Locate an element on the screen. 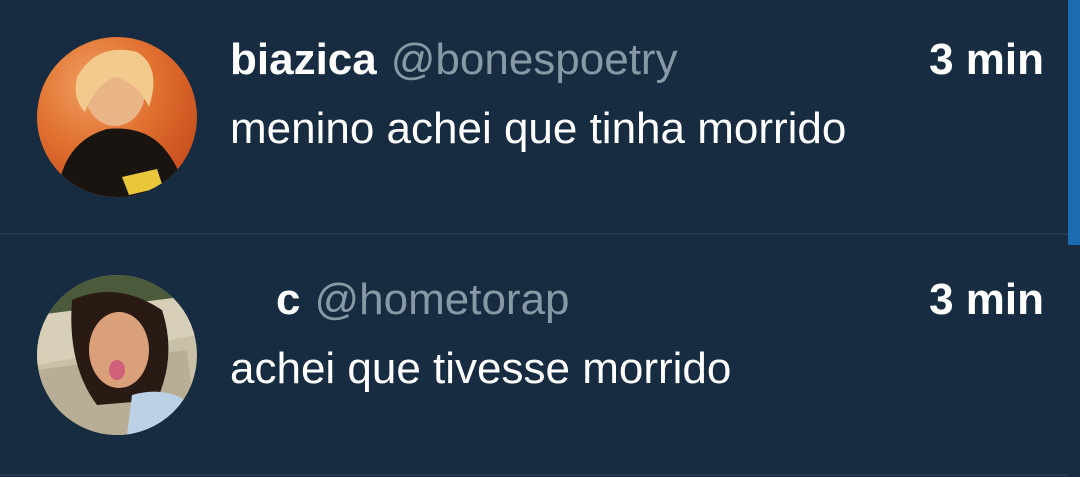  display-name: c is located at coordinates (288, 300).